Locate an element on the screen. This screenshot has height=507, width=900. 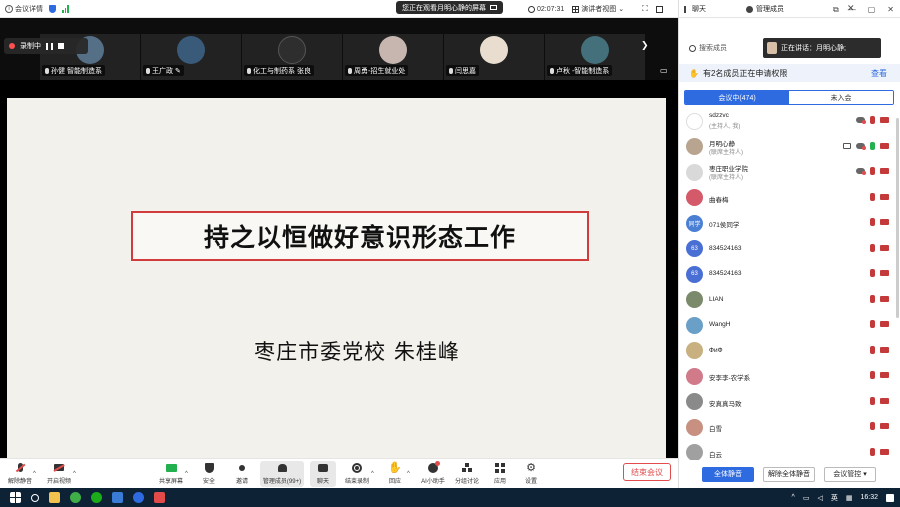
notification-icon is located at coordinates (890, 497).